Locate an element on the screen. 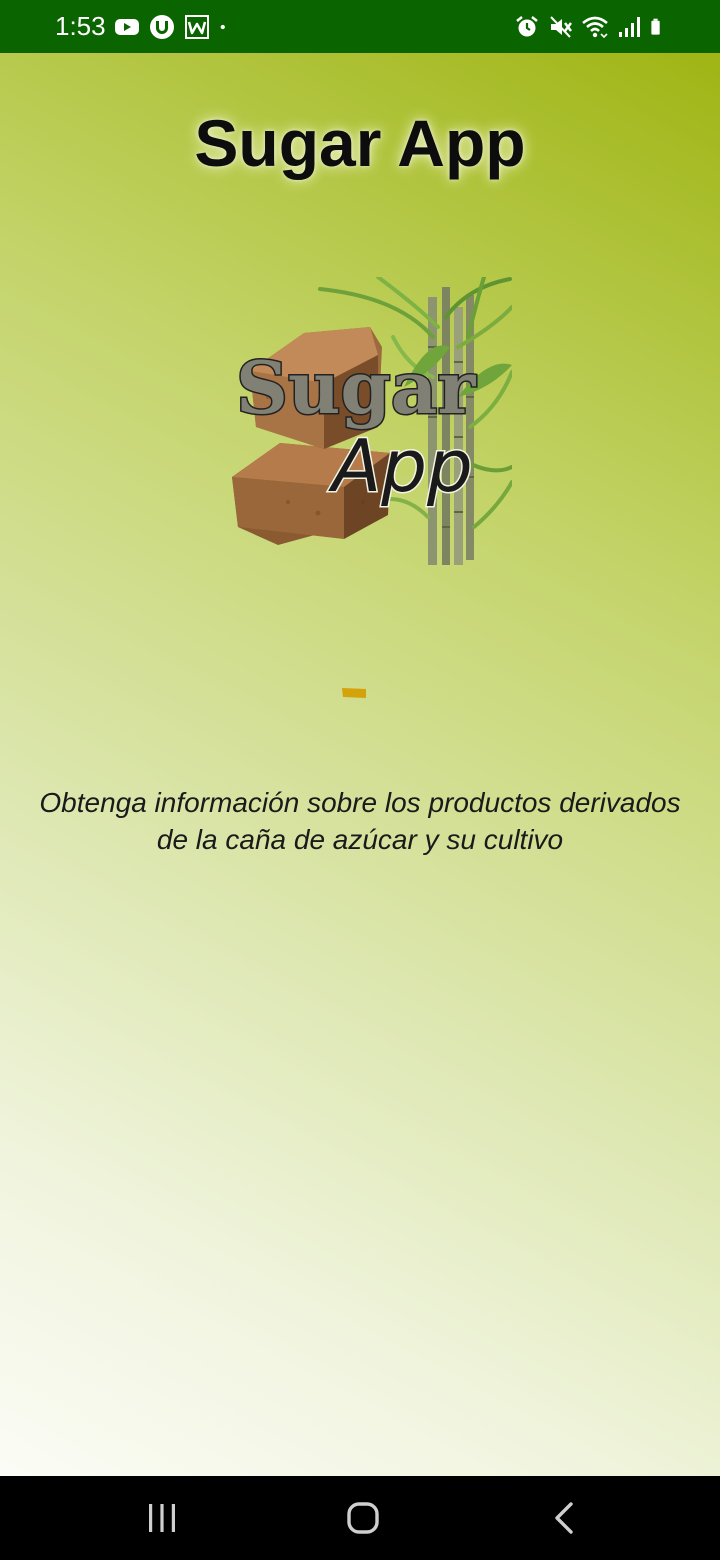  status-notification-icons is located at coordinates (173, 27).